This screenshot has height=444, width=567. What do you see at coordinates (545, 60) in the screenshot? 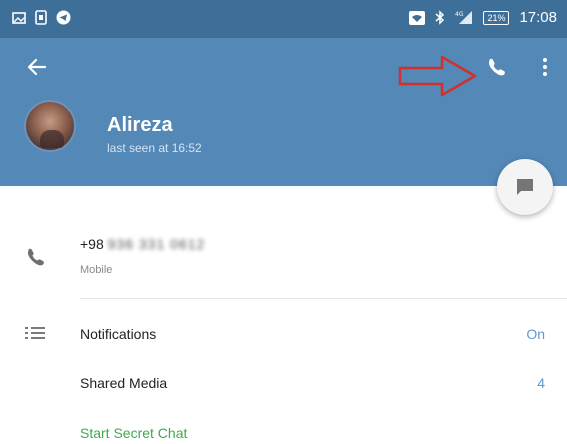
I see `more-vert-icon` at bounding box center [545, 60].